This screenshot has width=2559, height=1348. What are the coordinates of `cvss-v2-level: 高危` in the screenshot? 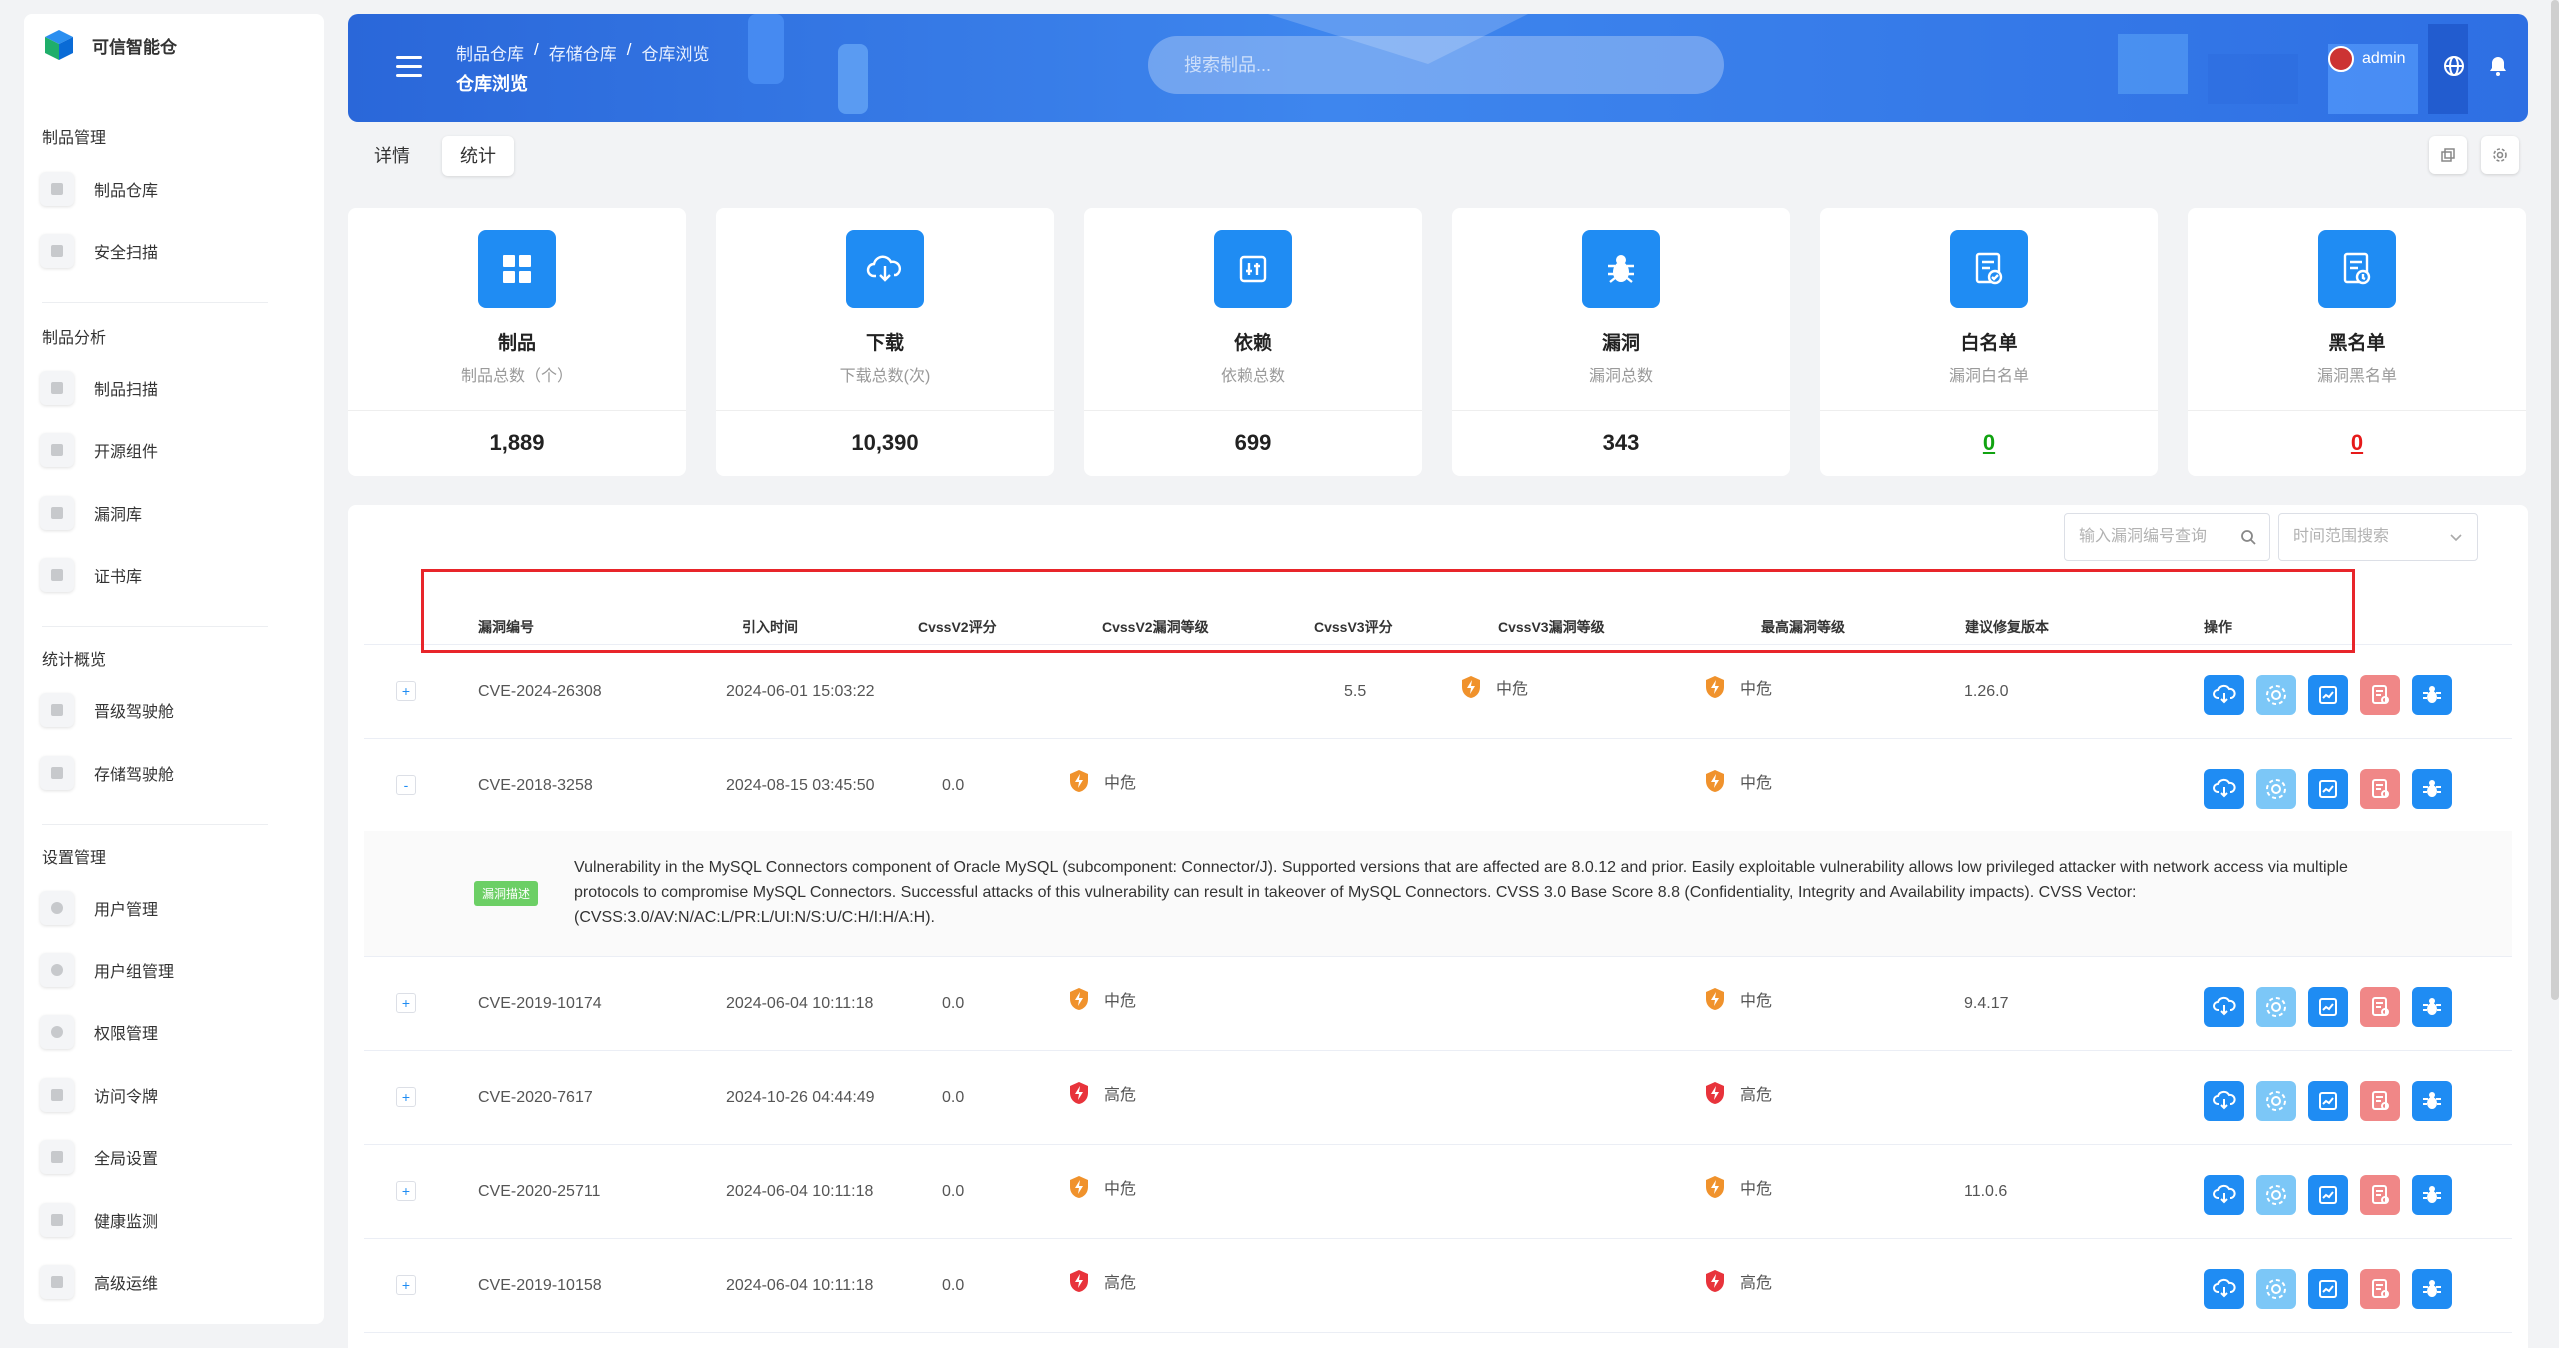 It's located at (1102, 1093).